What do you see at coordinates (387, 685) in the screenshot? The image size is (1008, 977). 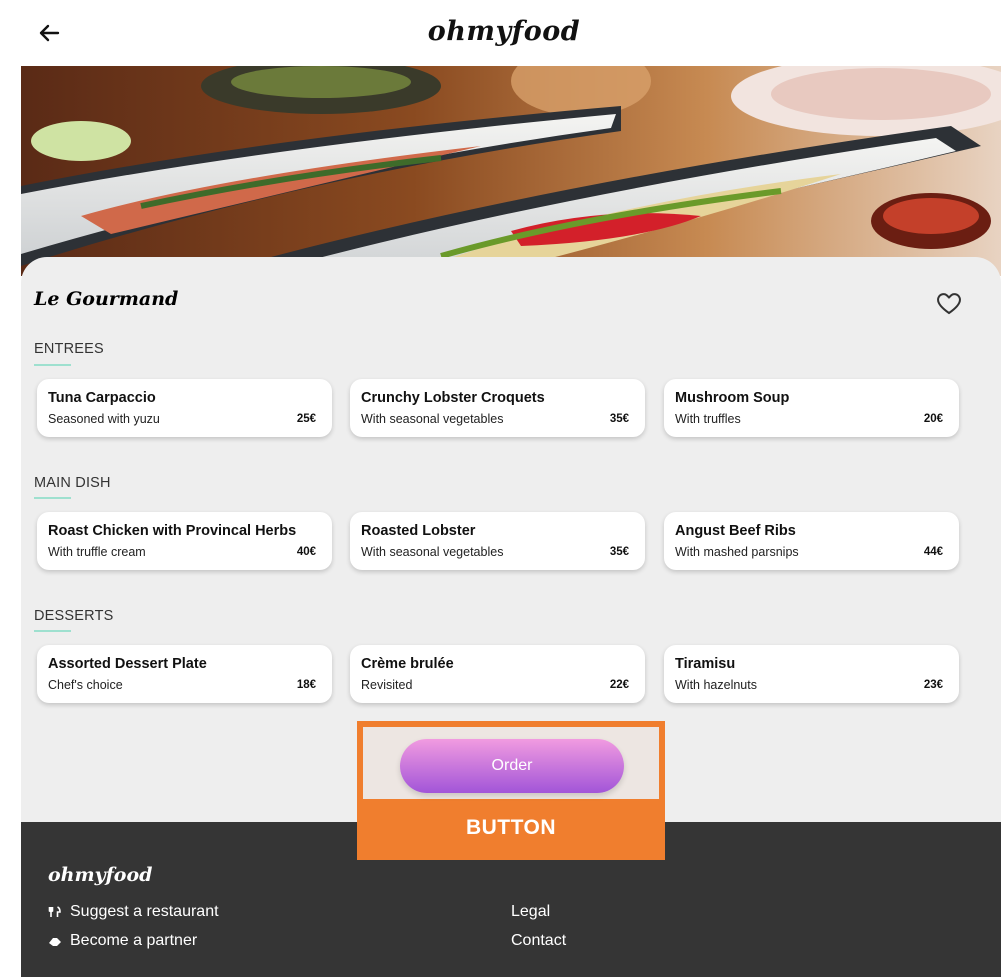 I see `dish-description: Revisited` at bounding box center [387, 685].